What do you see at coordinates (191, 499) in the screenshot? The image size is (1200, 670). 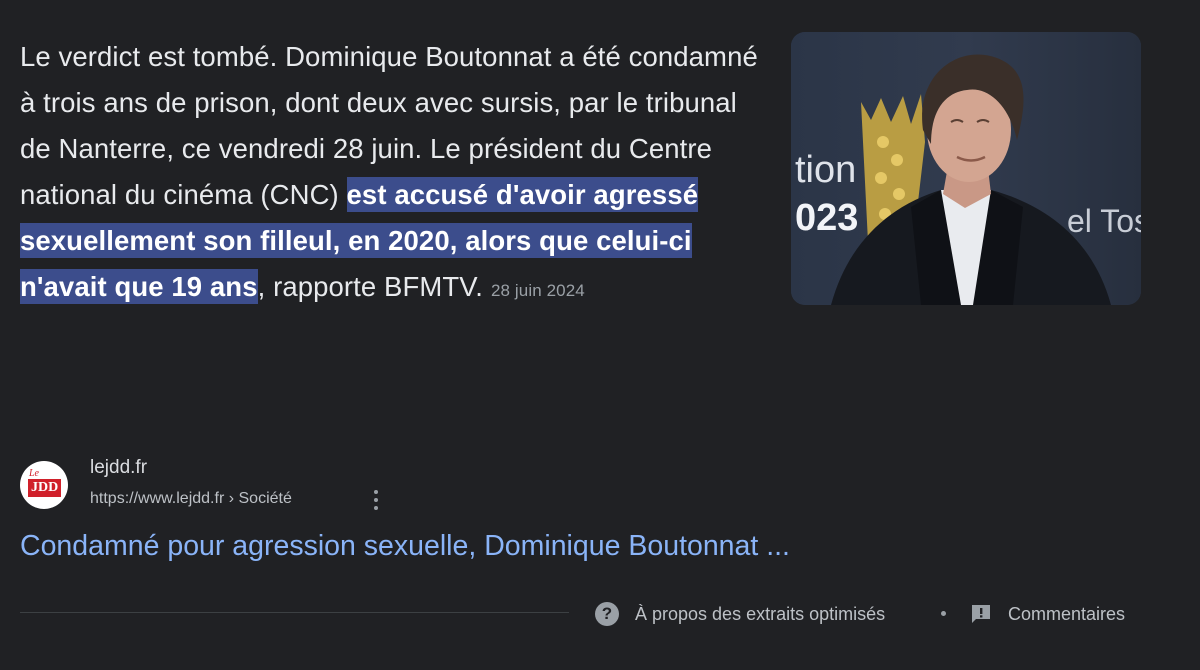 I see `site-url: https://www.lejdd.fr › Société` at bounding box center [191, 499].